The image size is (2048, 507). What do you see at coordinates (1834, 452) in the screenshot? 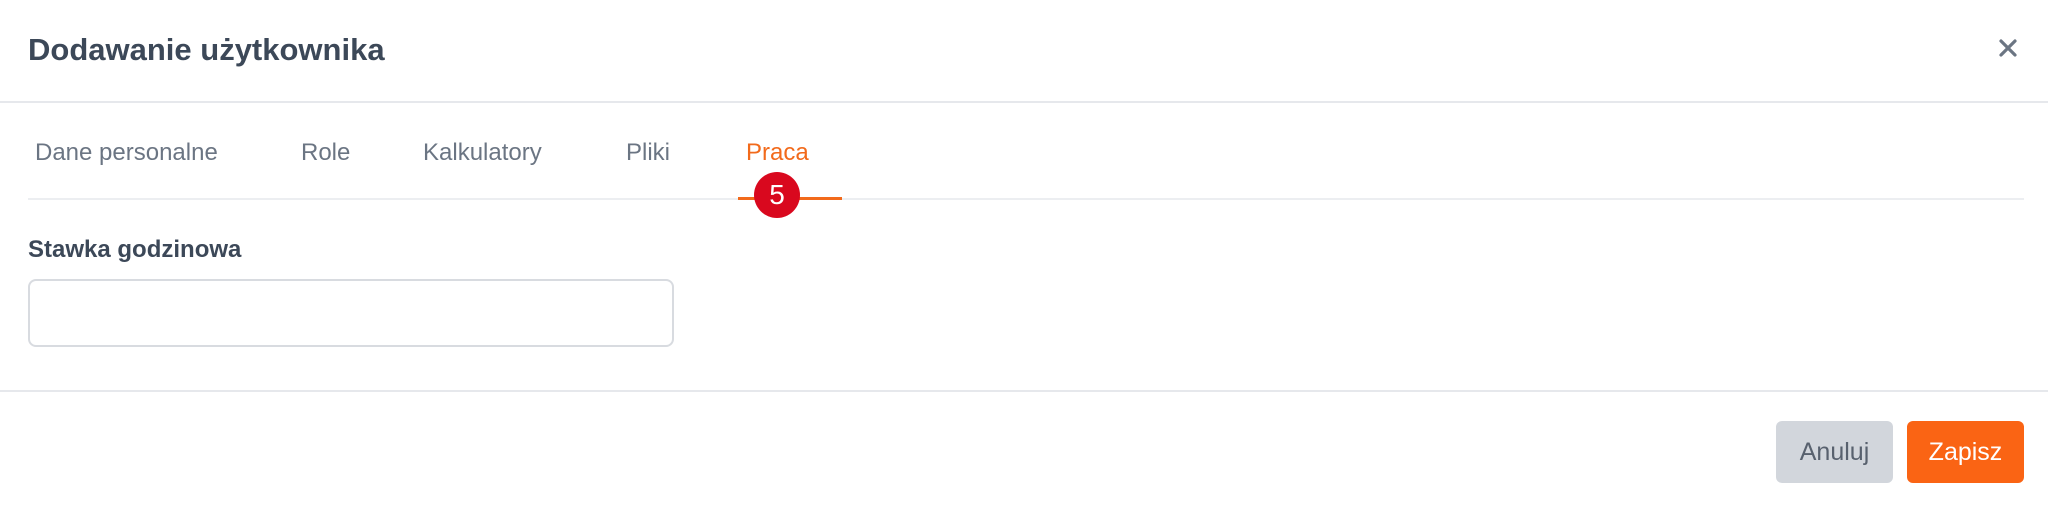
I see `cancel-button: Anuluj` at bounding box center [1834, 452].